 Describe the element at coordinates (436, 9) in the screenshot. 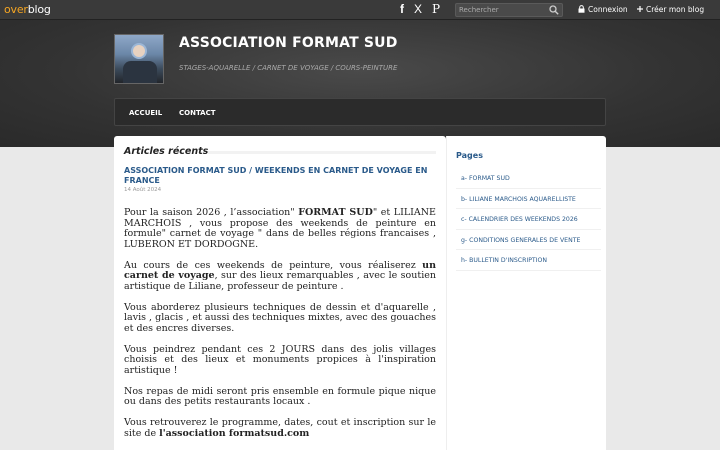

I see `pinterest-icon: P` at that location.